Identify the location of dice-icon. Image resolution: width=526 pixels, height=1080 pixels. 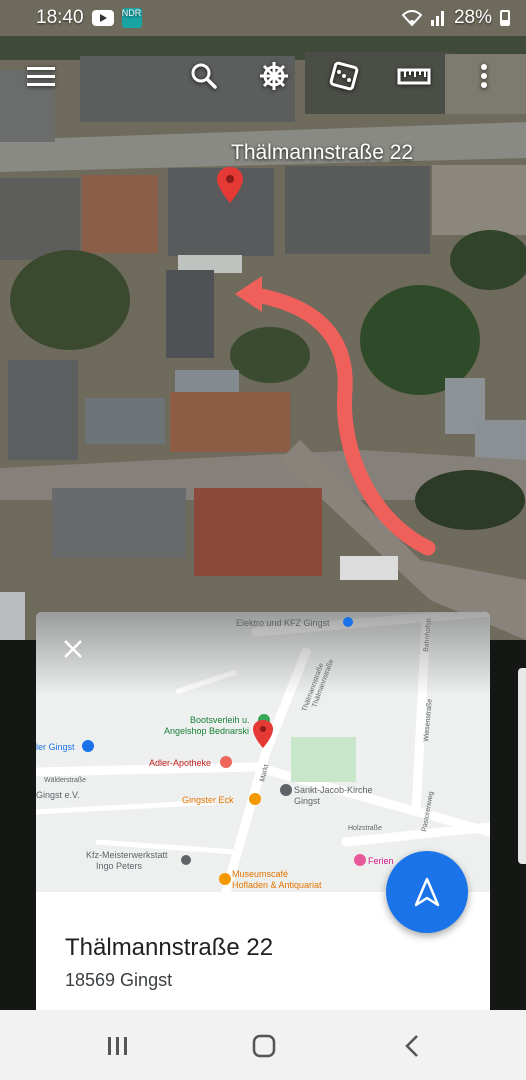
(344, 76).